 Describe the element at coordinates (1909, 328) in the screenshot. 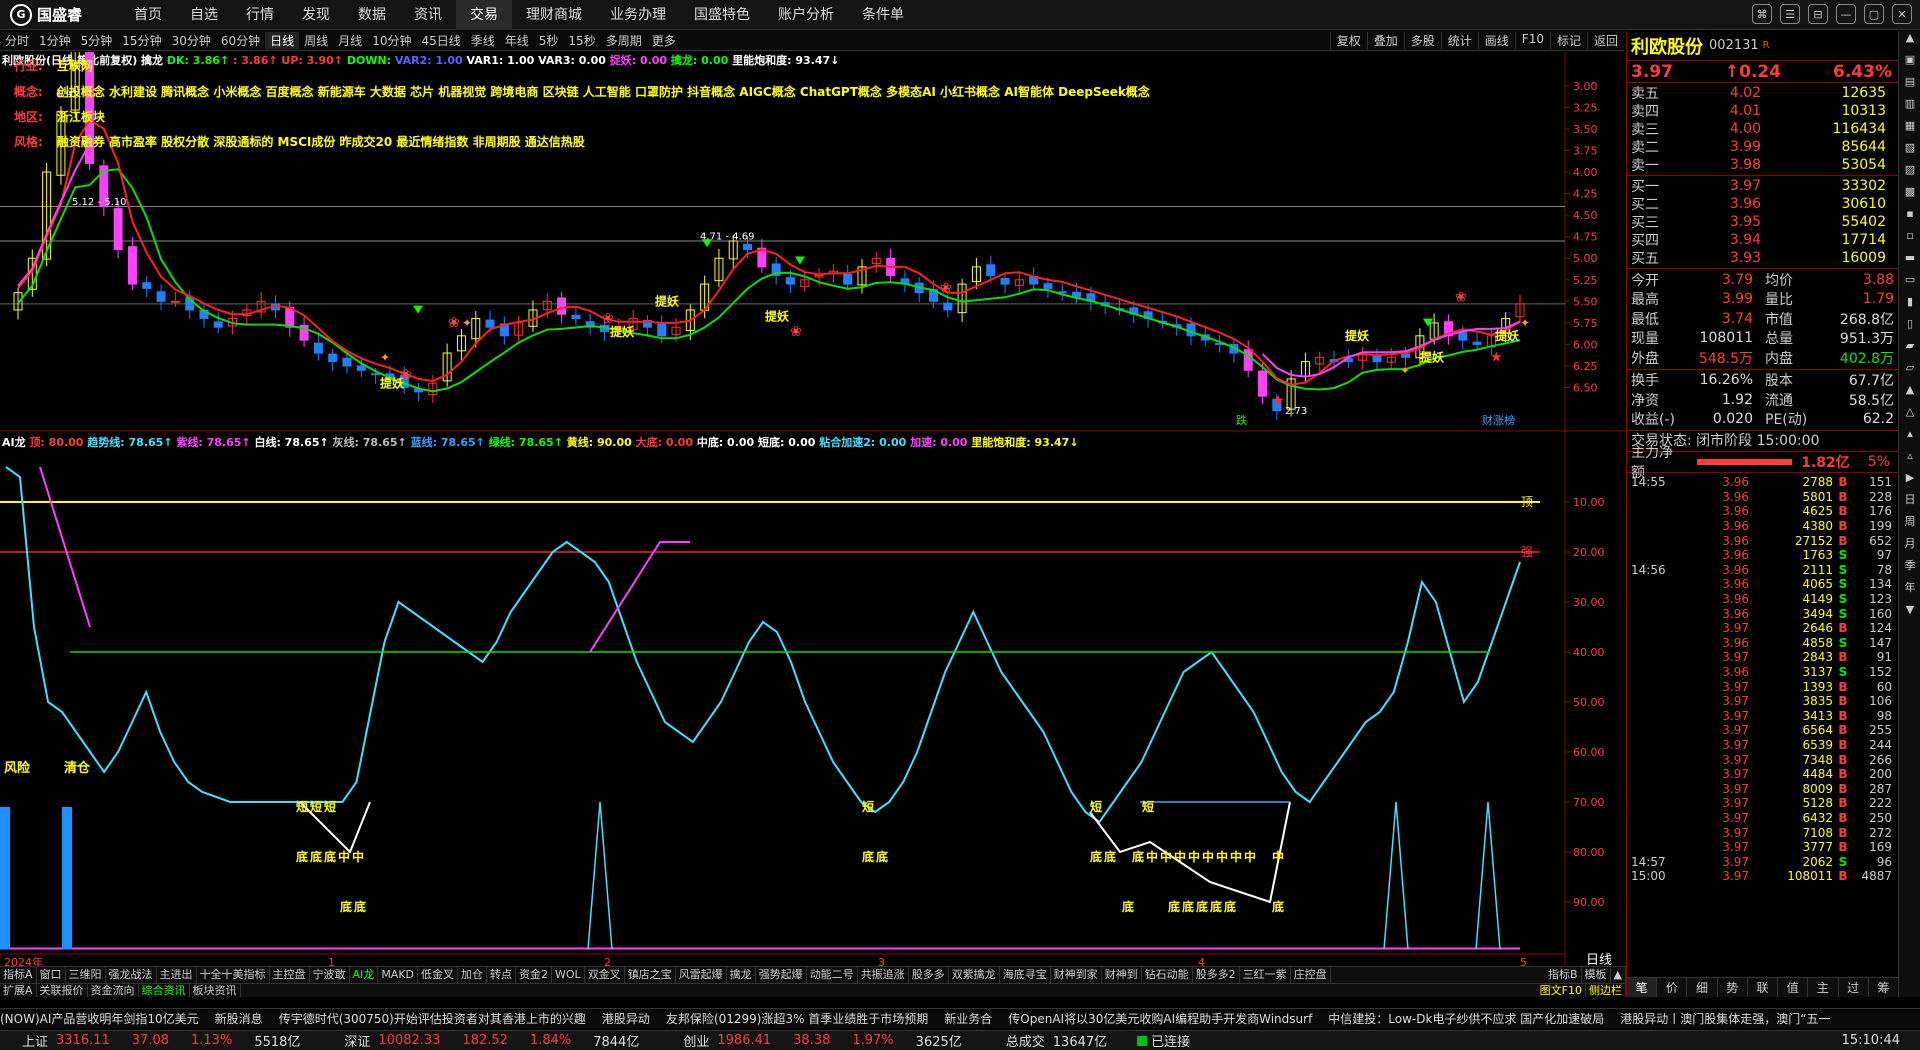

I see `side-tool-icon: ▯` at that location.